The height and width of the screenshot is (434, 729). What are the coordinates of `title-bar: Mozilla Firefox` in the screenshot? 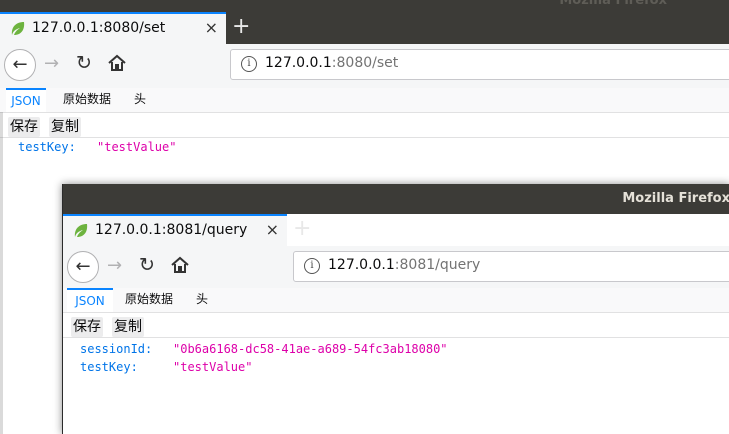 It's located at (396, 199).